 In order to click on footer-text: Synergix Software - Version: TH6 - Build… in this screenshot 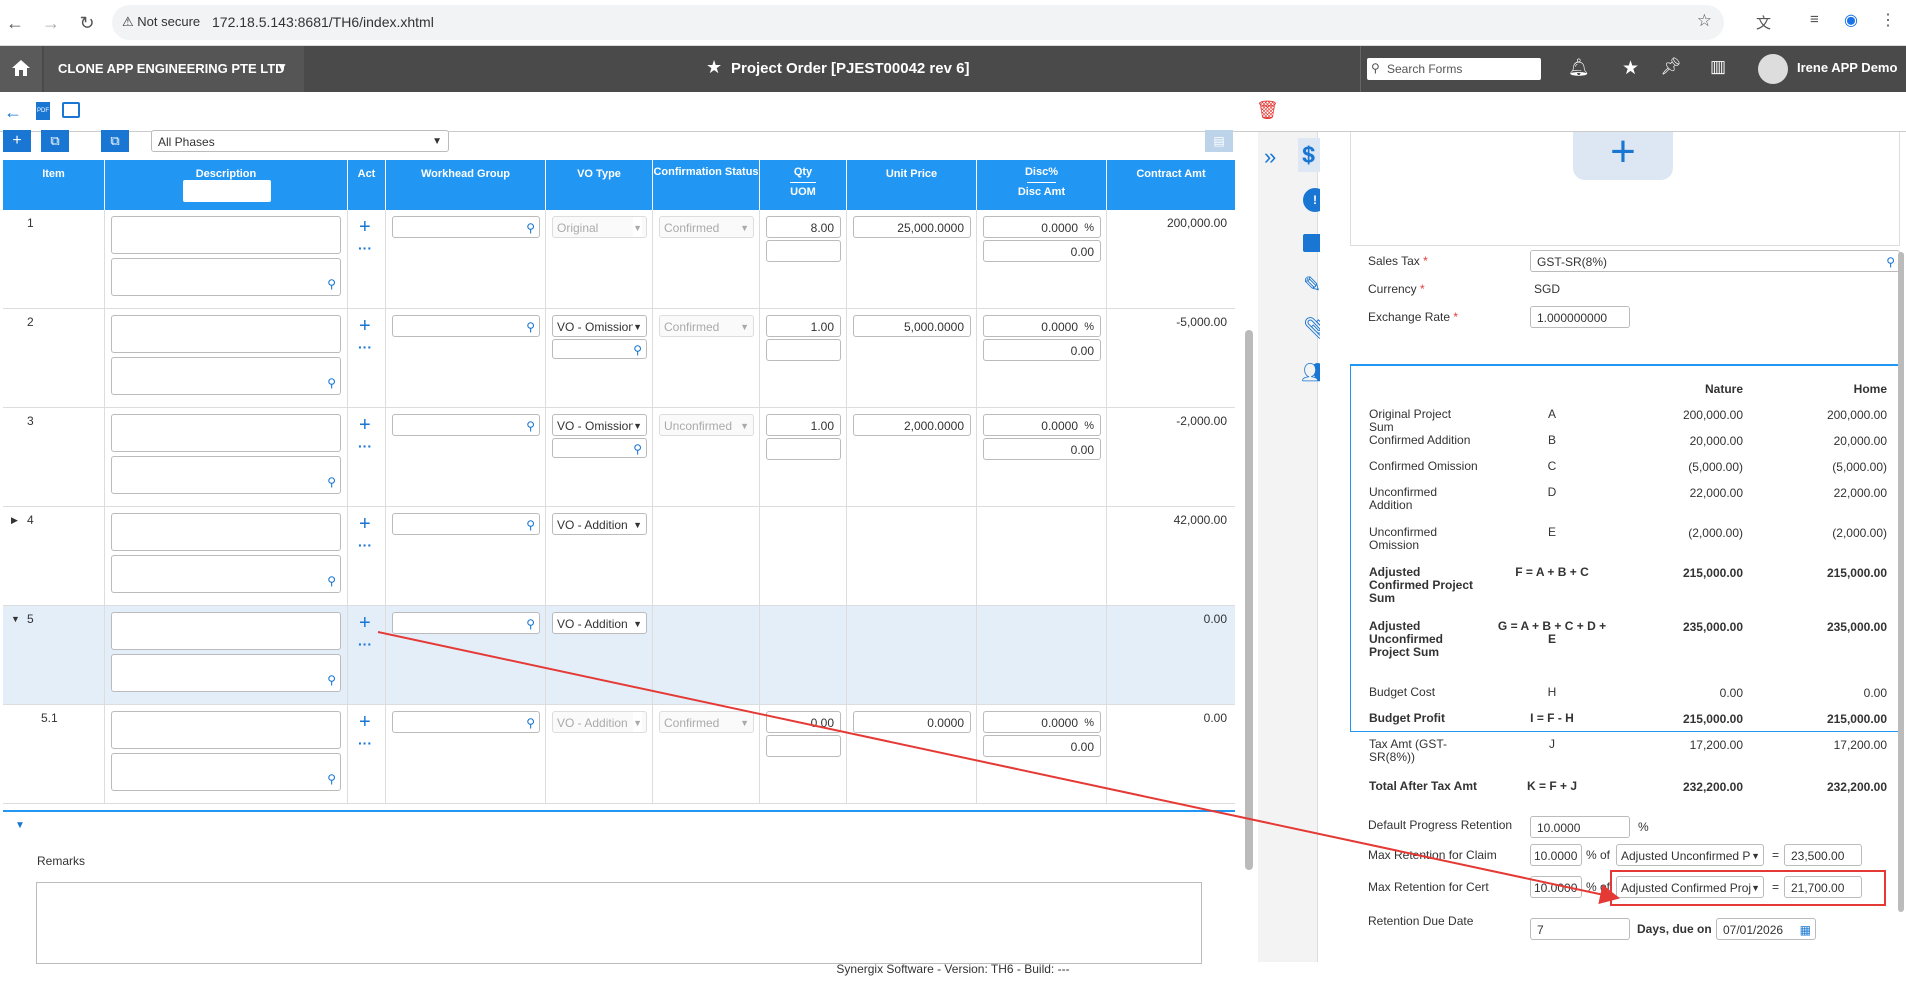, I will do `click(953, 969)`.